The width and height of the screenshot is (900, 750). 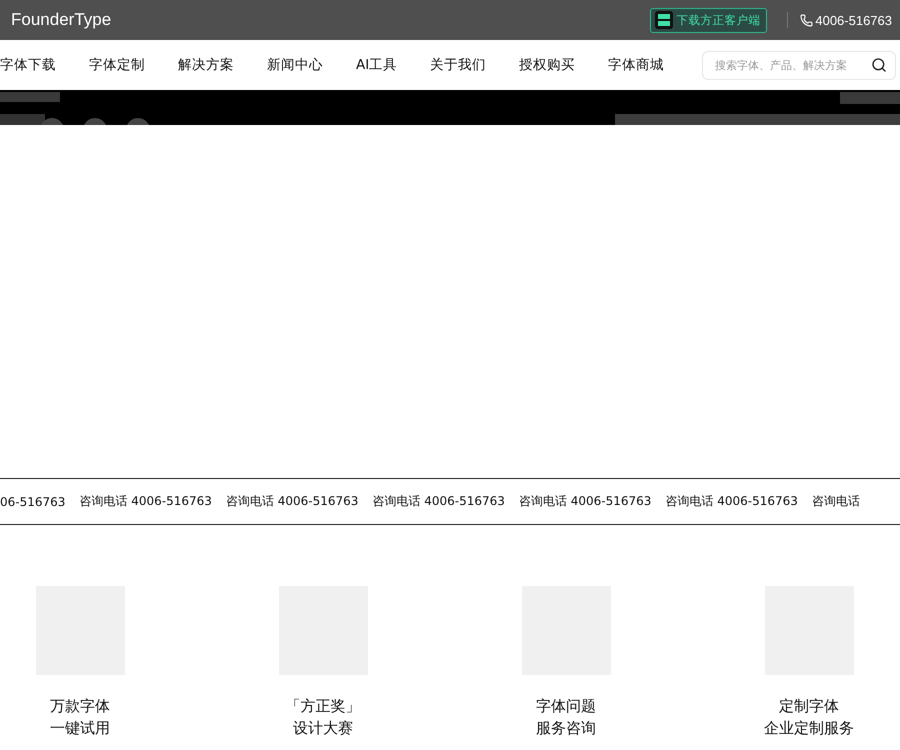 I want to click on feature-label: 服务咨询, so click(x=566, y=728).